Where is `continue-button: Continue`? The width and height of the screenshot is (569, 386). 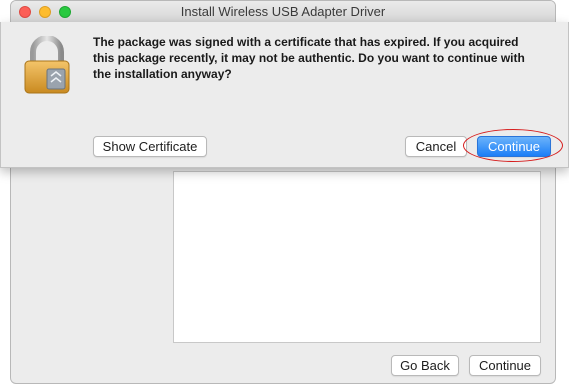
continue-button: Continue is located at coordinates (505, 365).